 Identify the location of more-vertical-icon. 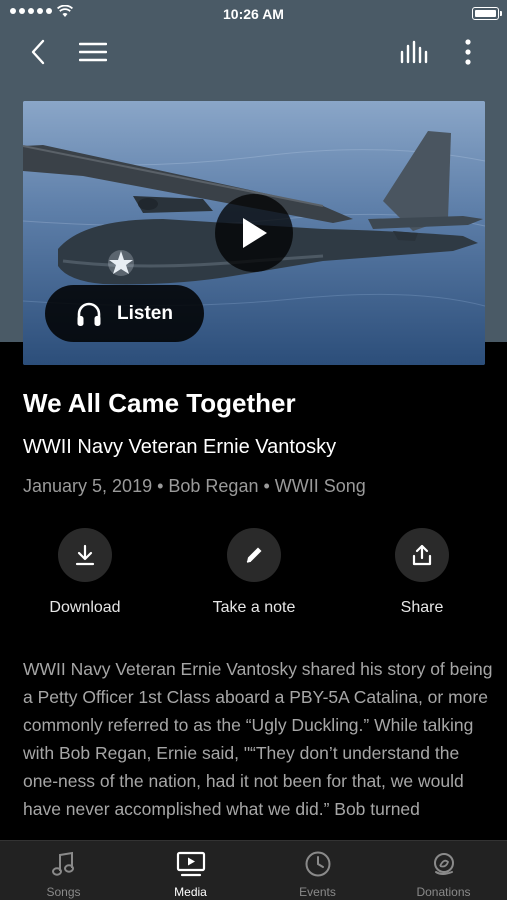
(468, 52).